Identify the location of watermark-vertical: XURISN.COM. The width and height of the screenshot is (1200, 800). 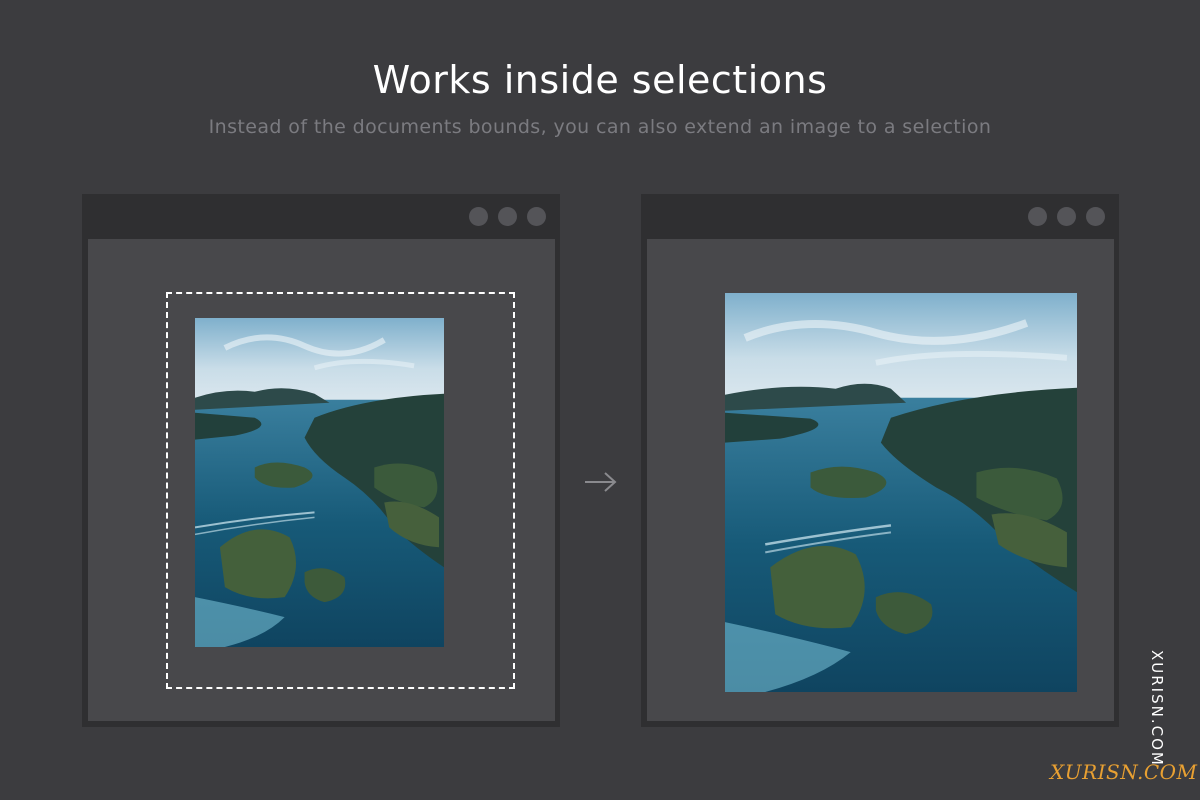
(1157, 708).